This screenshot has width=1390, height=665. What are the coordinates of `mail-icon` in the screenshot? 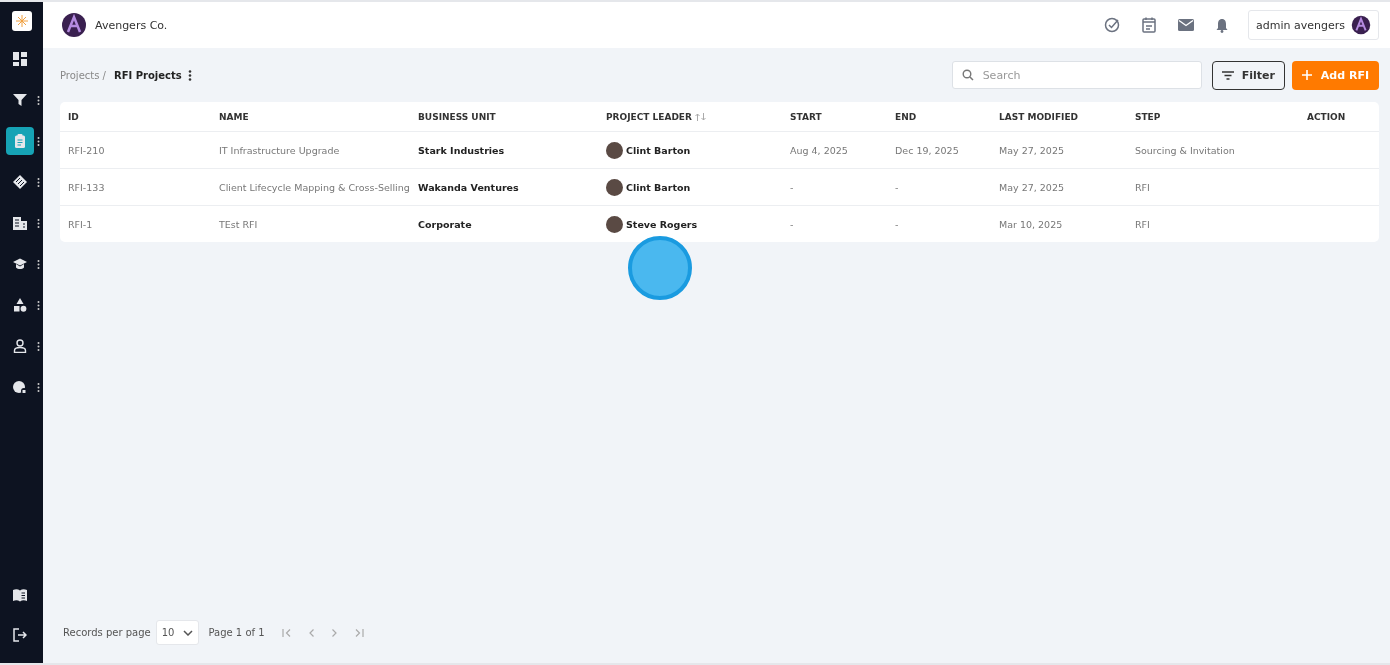 It's located at (1186, 25).